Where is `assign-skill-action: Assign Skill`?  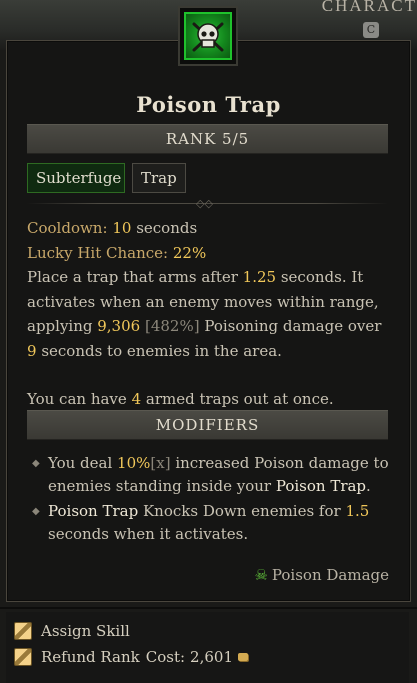 assign-skill-action: Assign Skill is located at coordinates (72, 631).